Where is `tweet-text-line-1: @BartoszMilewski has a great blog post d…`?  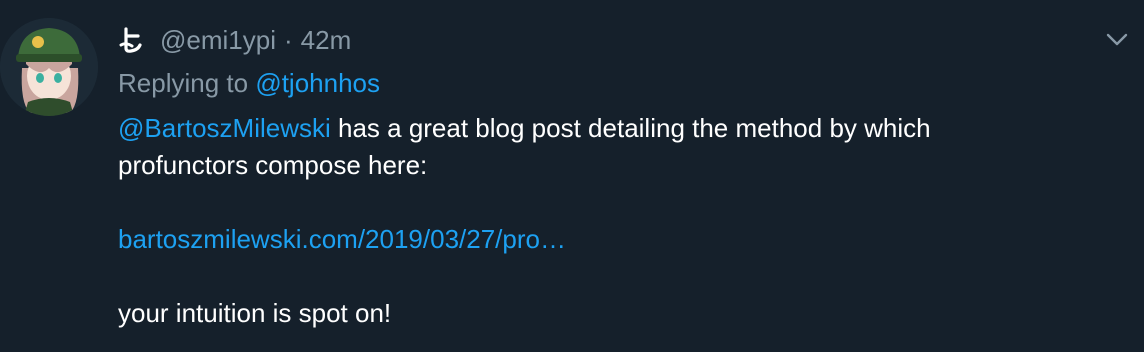 tweet-text-line-1: @BartoszMilewski has a great blog post d… is located at coordinates (618, 128).